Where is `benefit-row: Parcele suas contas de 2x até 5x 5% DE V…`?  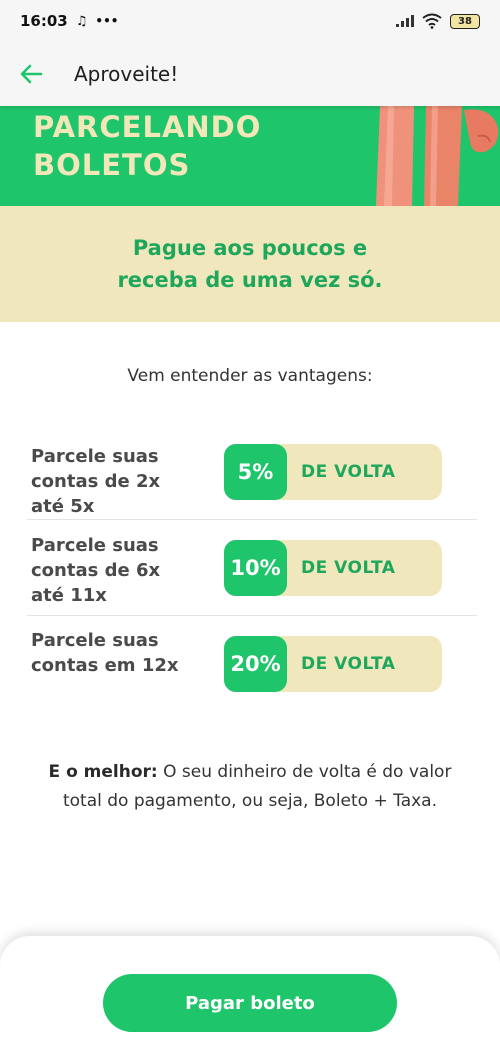
benefit-row: Parcele suas contas de 2x até 5x 5% DE V… is located at coordinates (252, 472).